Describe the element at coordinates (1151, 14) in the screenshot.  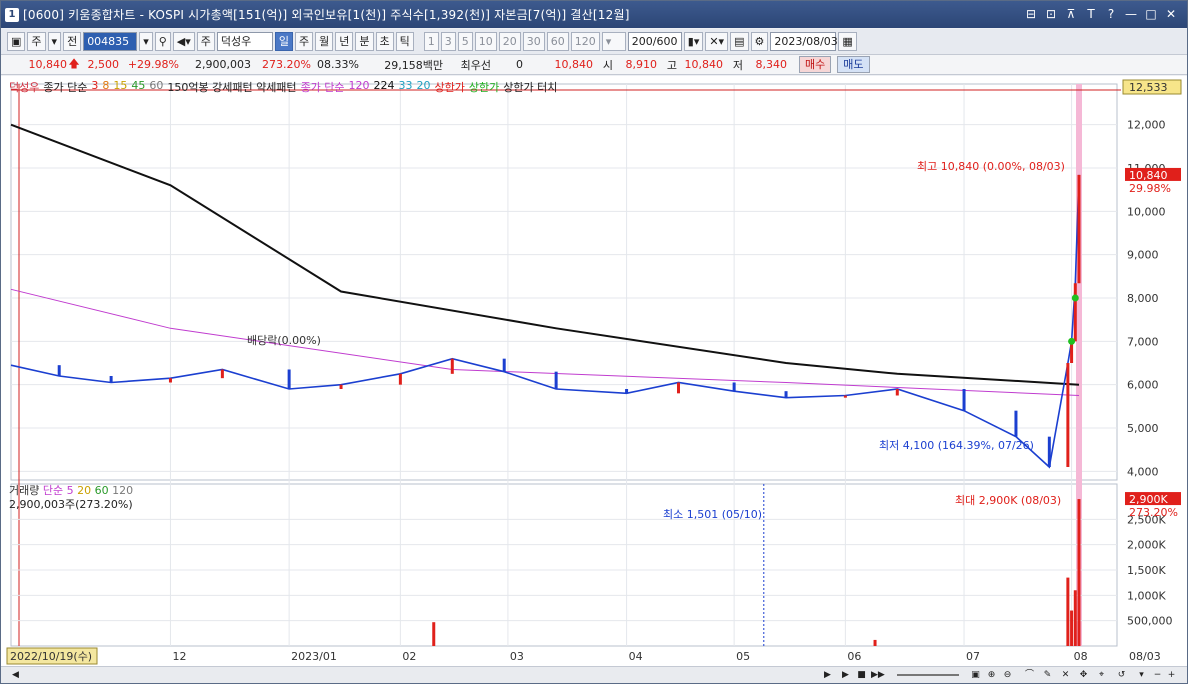
I see `maximize-icon: □` at that location.